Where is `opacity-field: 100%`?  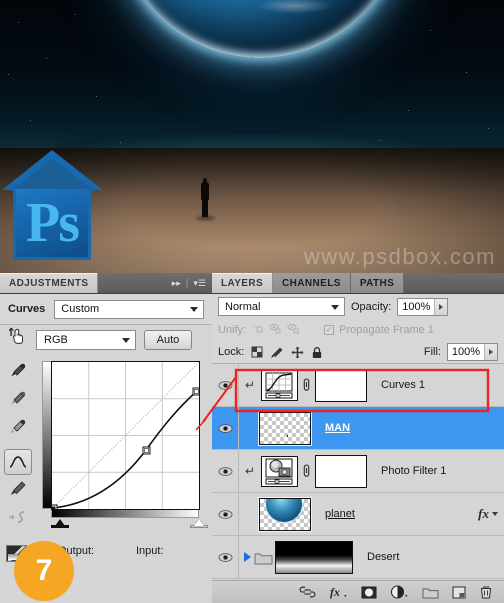 opacity-field: 100% is located at coordinates (423, 306).